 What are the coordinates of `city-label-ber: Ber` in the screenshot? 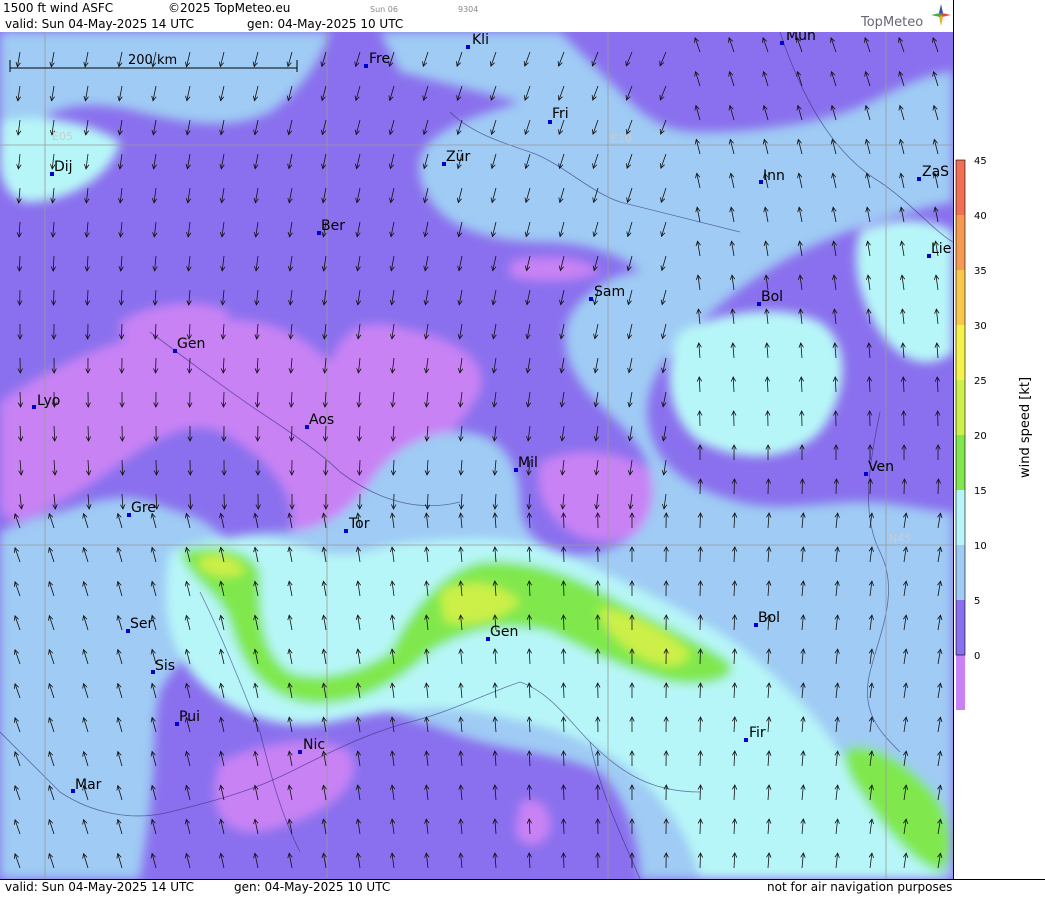 It's located at (333, 226).